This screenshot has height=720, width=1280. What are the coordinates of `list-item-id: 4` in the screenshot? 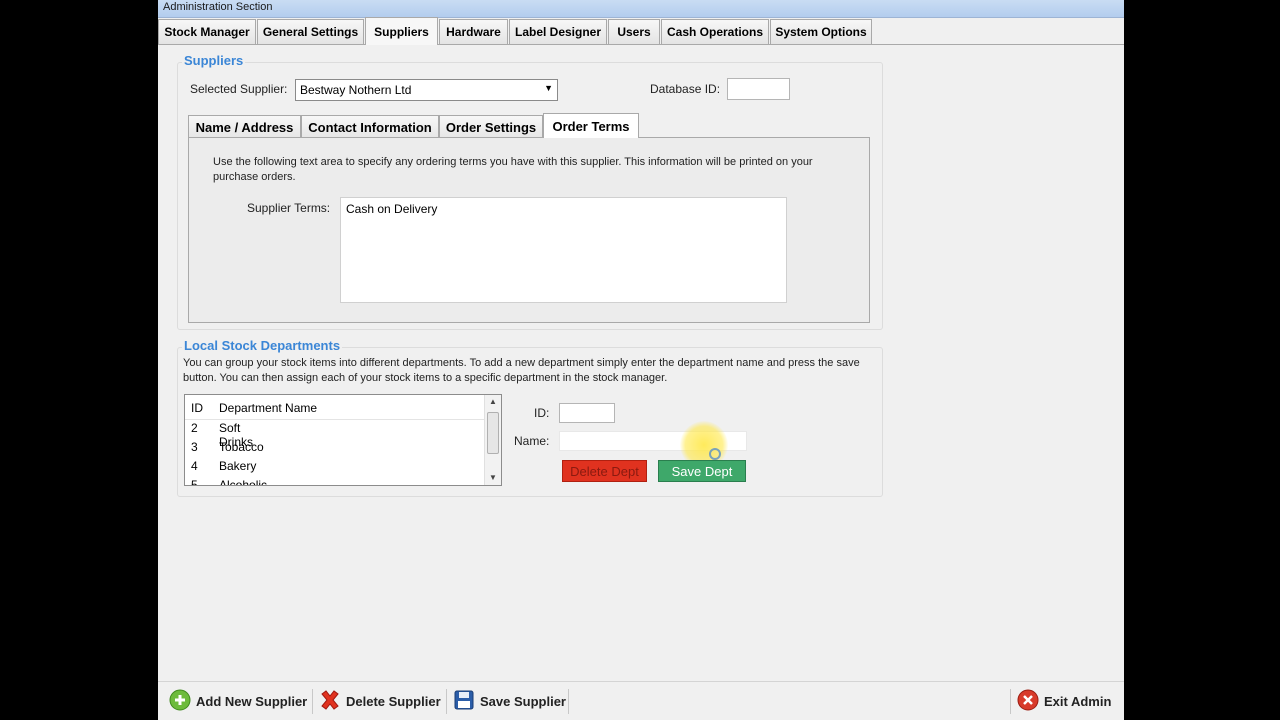 It's located at (194, 466).